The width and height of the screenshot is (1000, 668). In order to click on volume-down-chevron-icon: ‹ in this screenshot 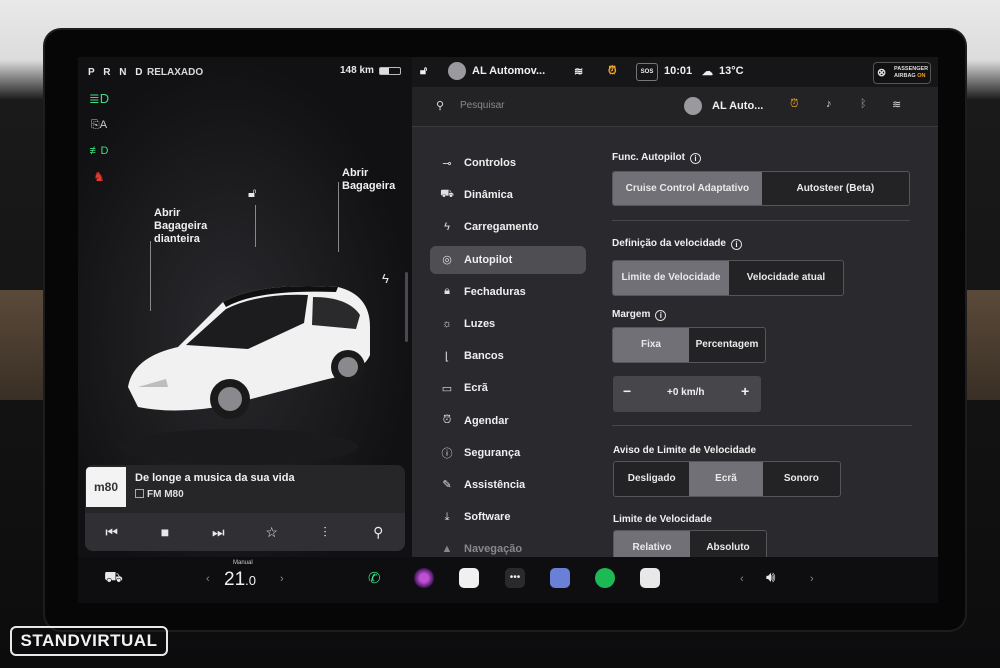, I will do `click(742, 579)`.